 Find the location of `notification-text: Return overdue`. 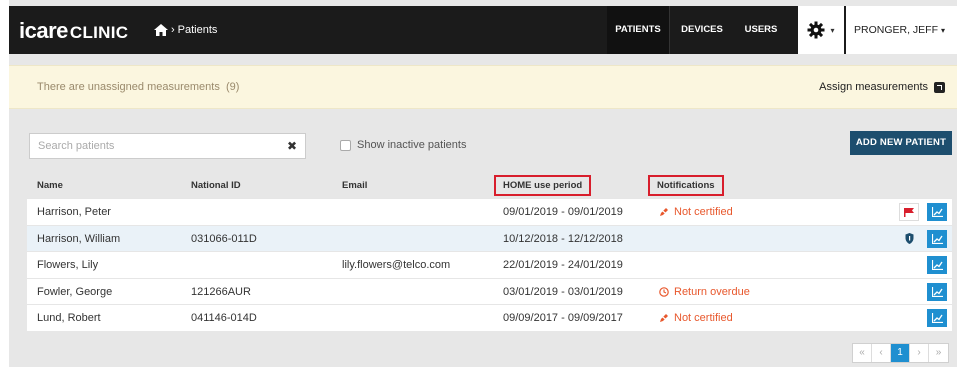

notification-text: Return overdue is located at coordinates (712, 291).